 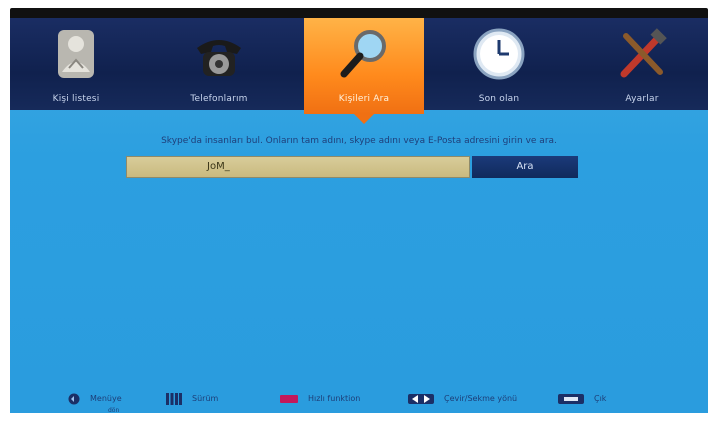 What do you see at coordinates (205, 398) in the screenshot?
I see `hint-label: Sürüm` at bounding box center [205, 398].